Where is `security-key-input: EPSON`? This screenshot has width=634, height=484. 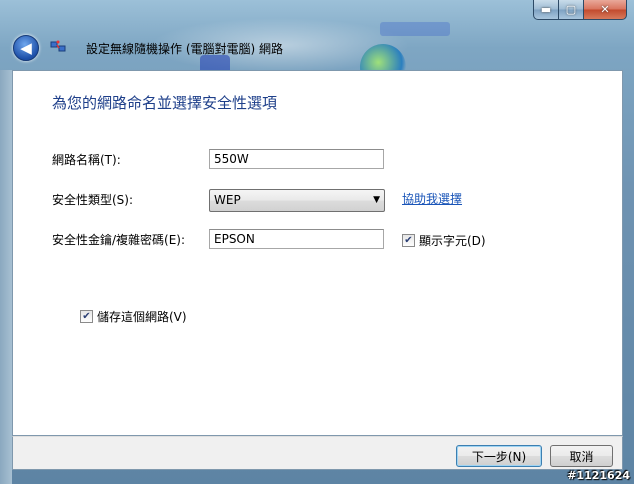 security-key-input: EPSON is located at coordinates (296, 239).